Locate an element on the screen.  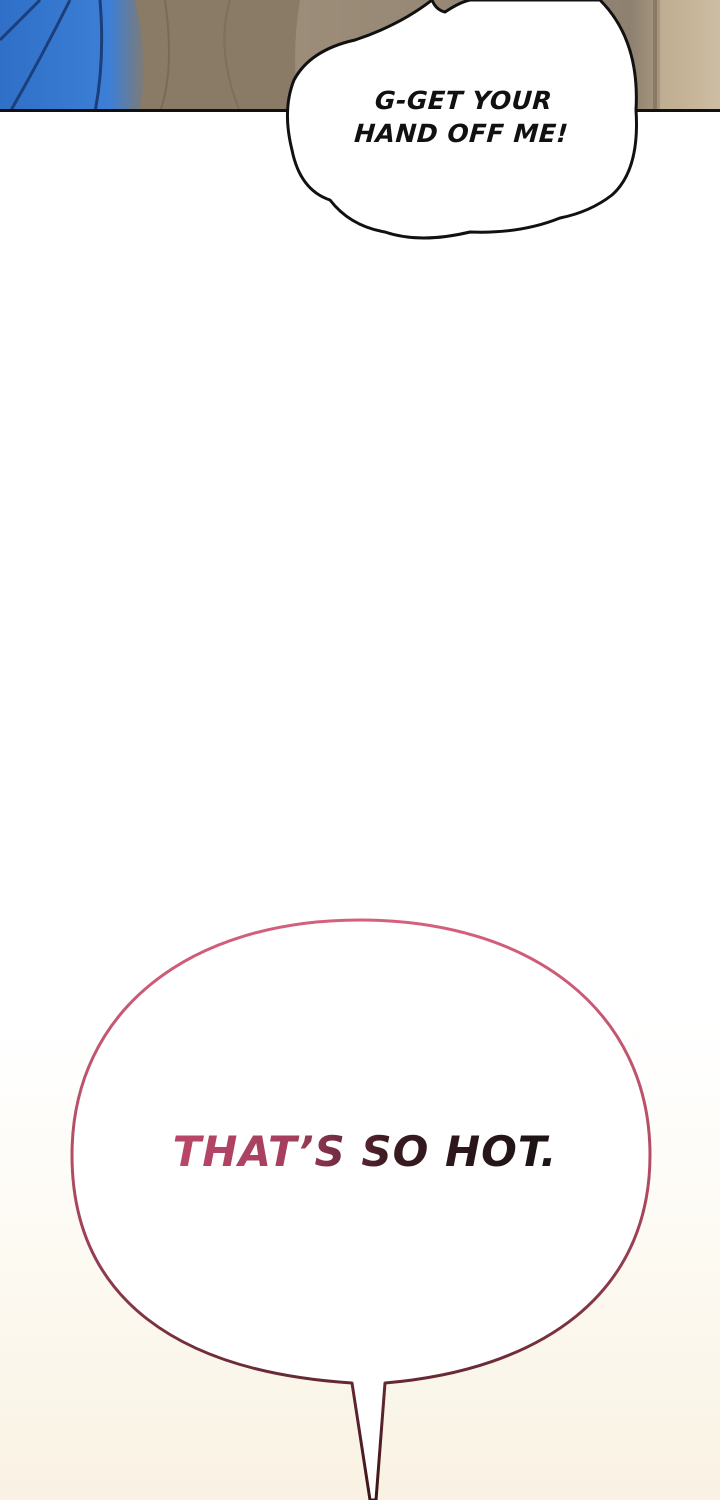
bubble-2-text: THAT’S SO HOT. is located at coordinates (365, 1152).